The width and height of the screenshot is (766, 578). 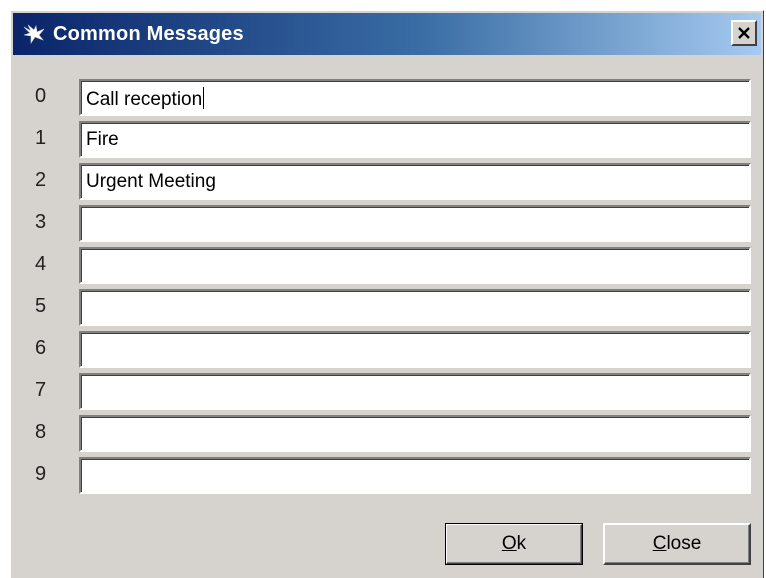 I want to click on message-text: Urgent Meeting, so click(x=151, y=181).